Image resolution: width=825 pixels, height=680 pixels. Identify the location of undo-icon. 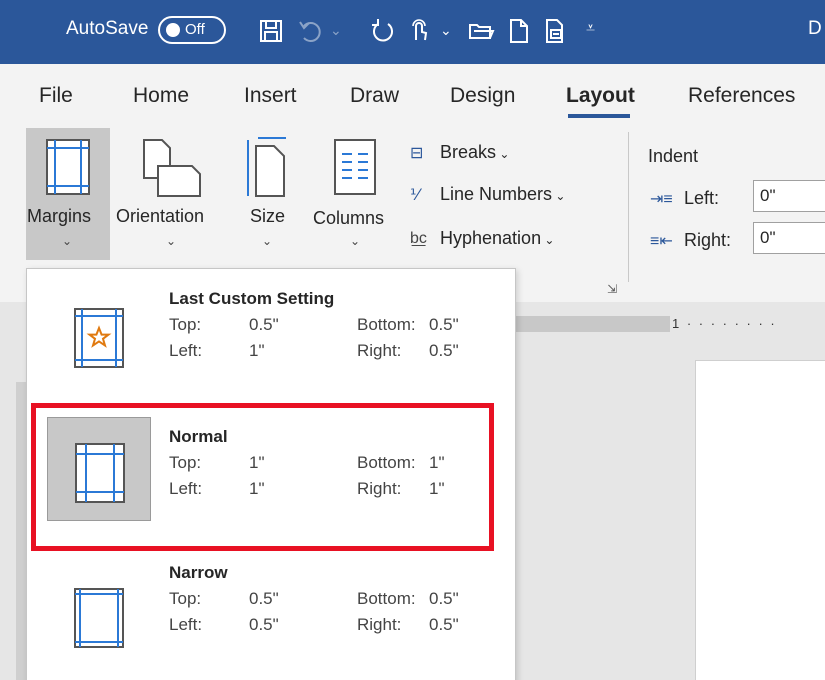
(311, 31).